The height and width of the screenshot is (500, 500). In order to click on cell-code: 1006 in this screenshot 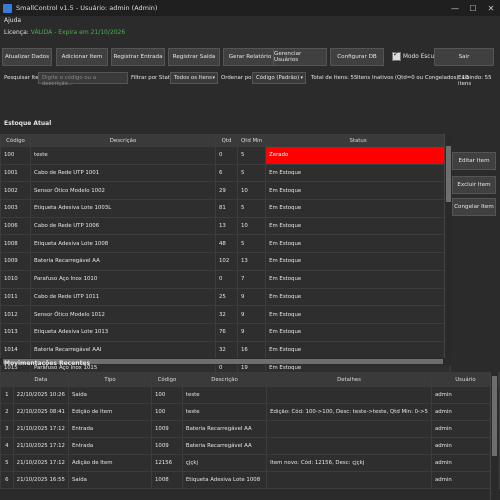, I will do `click(15, 226)`.